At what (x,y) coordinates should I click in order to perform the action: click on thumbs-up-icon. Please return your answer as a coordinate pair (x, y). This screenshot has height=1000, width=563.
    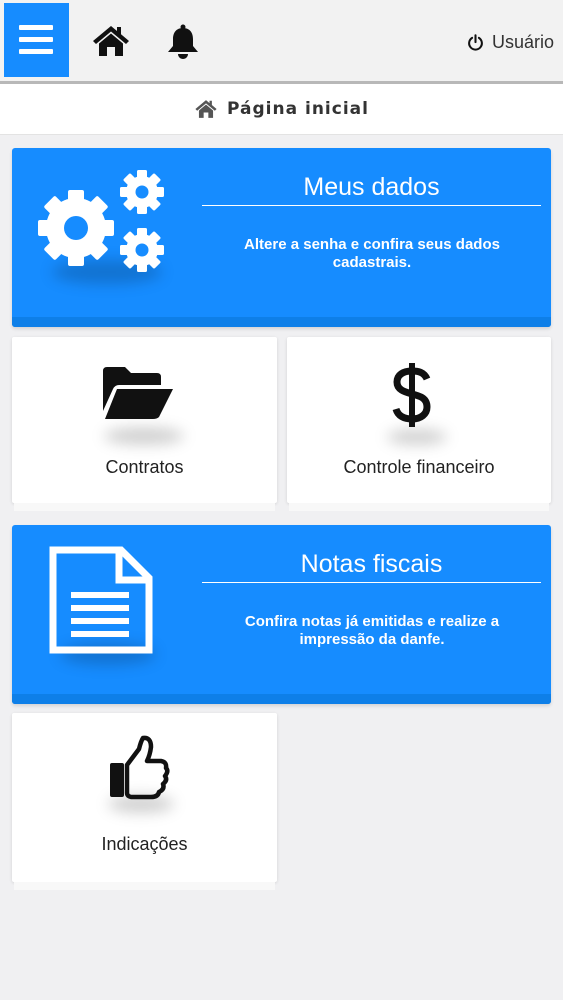
    Looking at the image, I should click on (140, 767).